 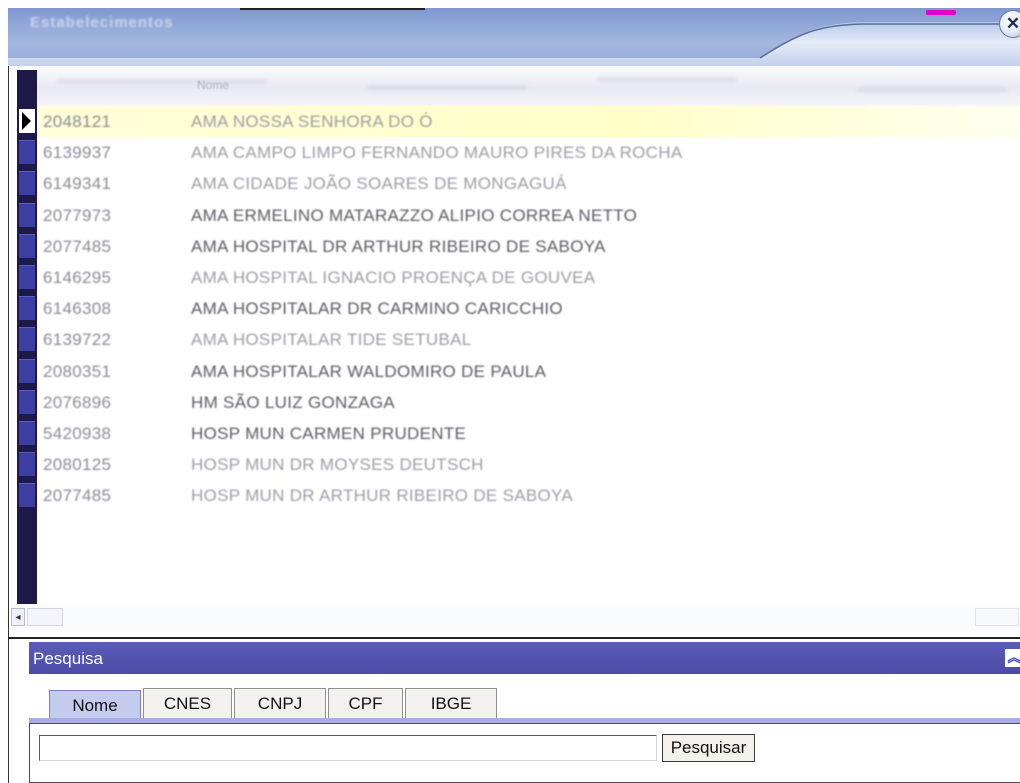 What do you see at coordinates (528, 86) in the screenshot?
I see `grid-header: Nome` at bounding box center [528, 86].